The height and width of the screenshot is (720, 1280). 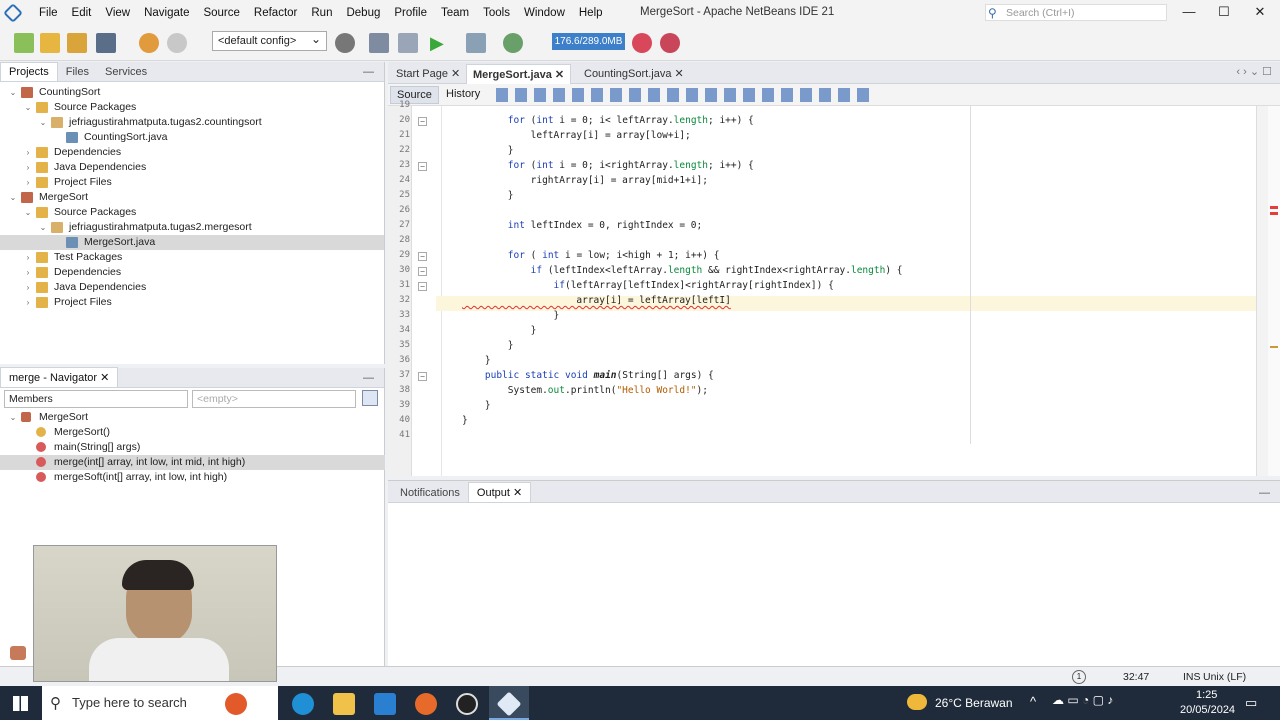 I want to click on undo-icon, so click(x=149, y=43).